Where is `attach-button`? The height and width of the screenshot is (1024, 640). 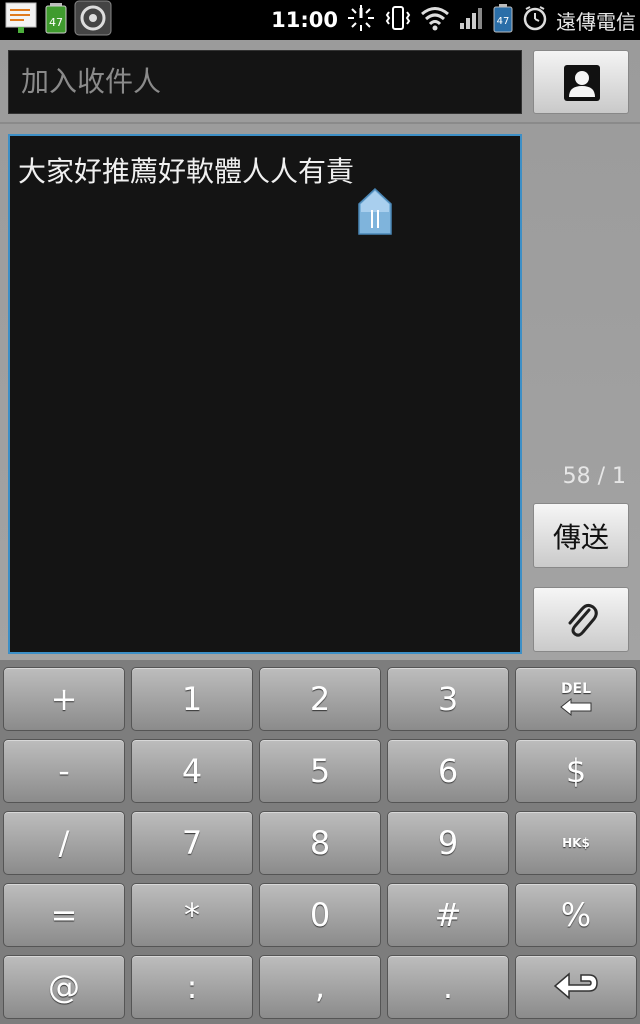
attach-button is located at coordinates (581, 619).